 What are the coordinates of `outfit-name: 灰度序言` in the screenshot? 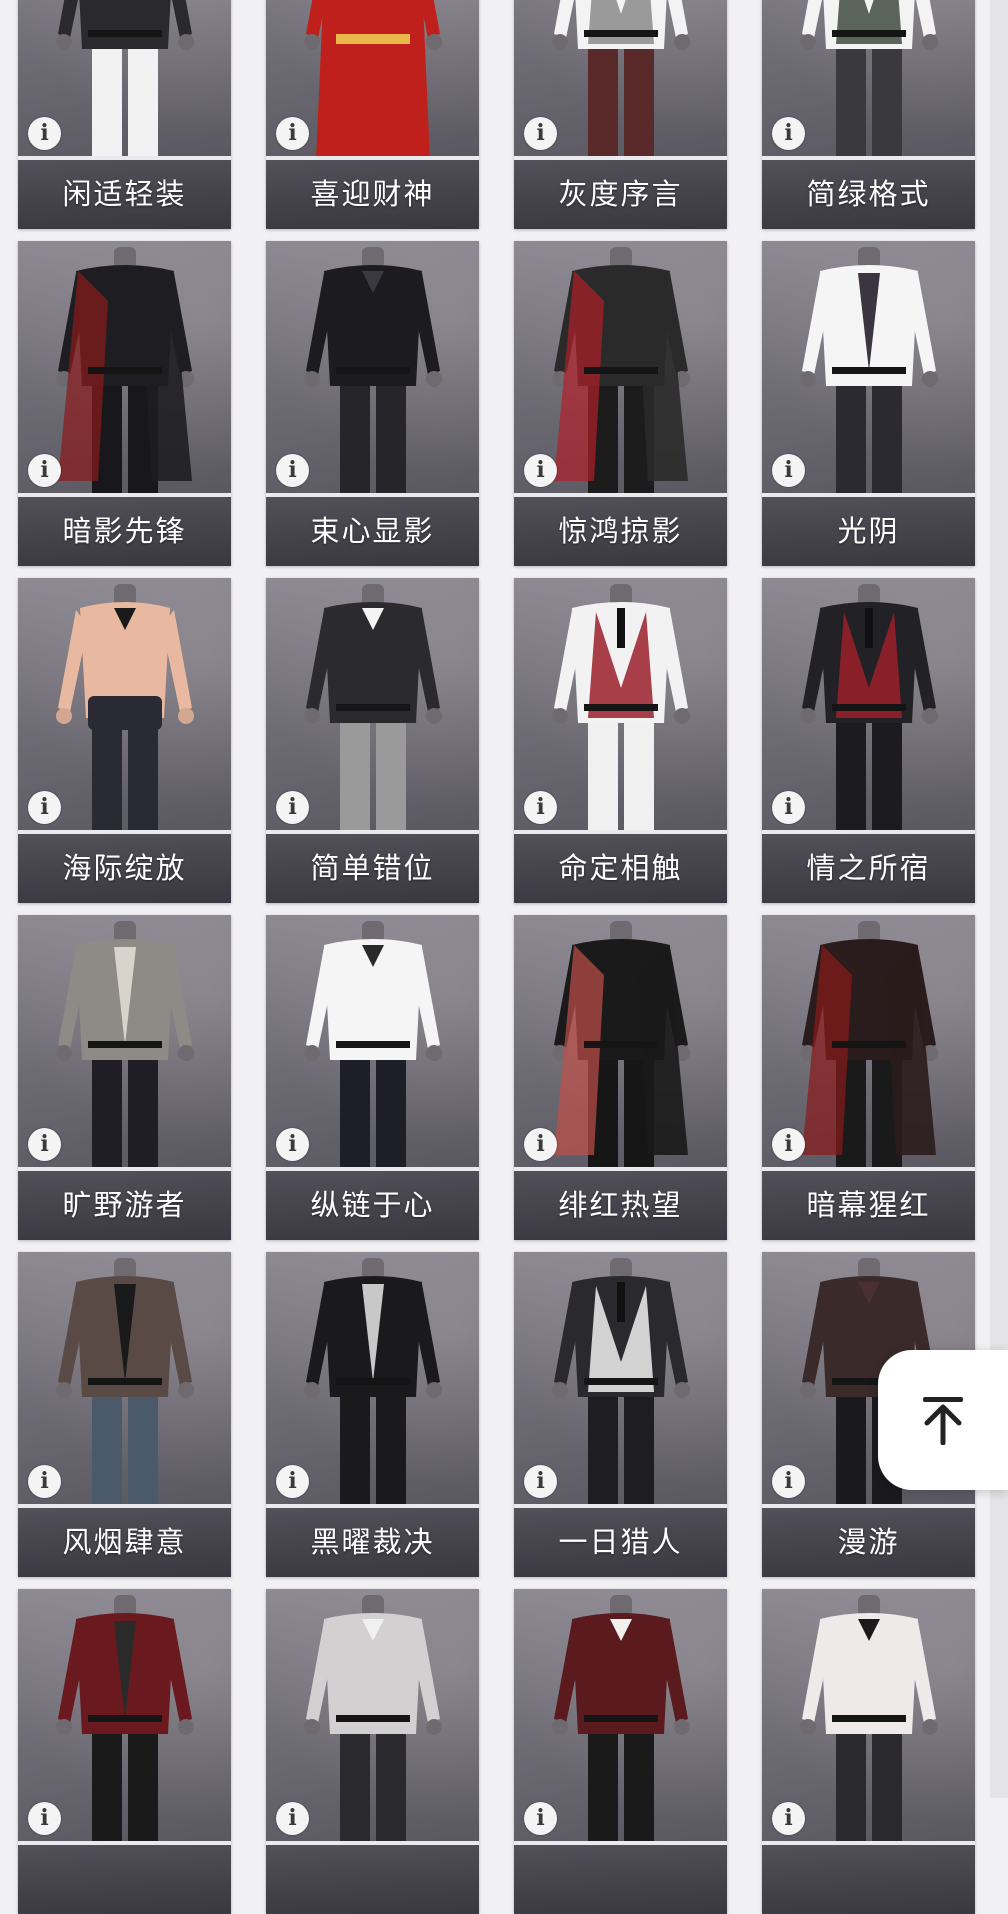 It's located at (620, 194).